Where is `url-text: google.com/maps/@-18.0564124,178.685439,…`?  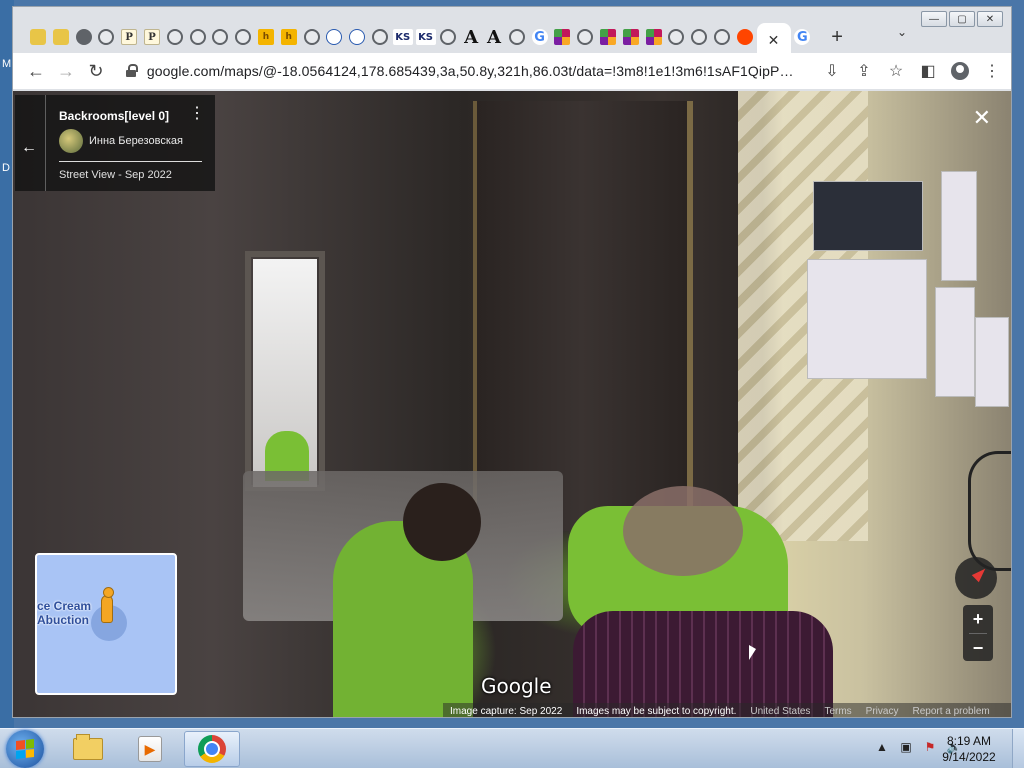
url-text: google.com/maps/@-18.0564124,178.685439,… is located at coordinates (474, 71).